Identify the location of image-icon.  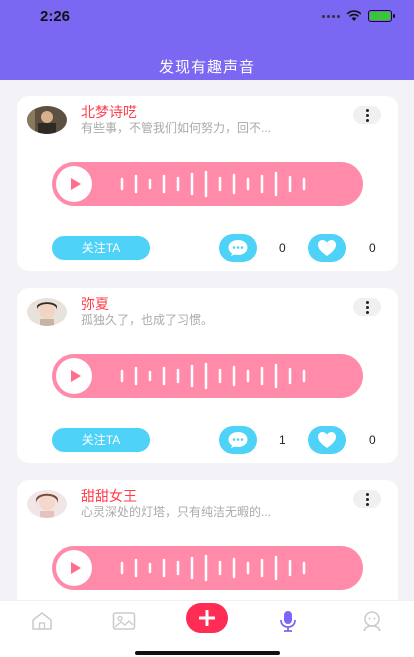
(124, 621).